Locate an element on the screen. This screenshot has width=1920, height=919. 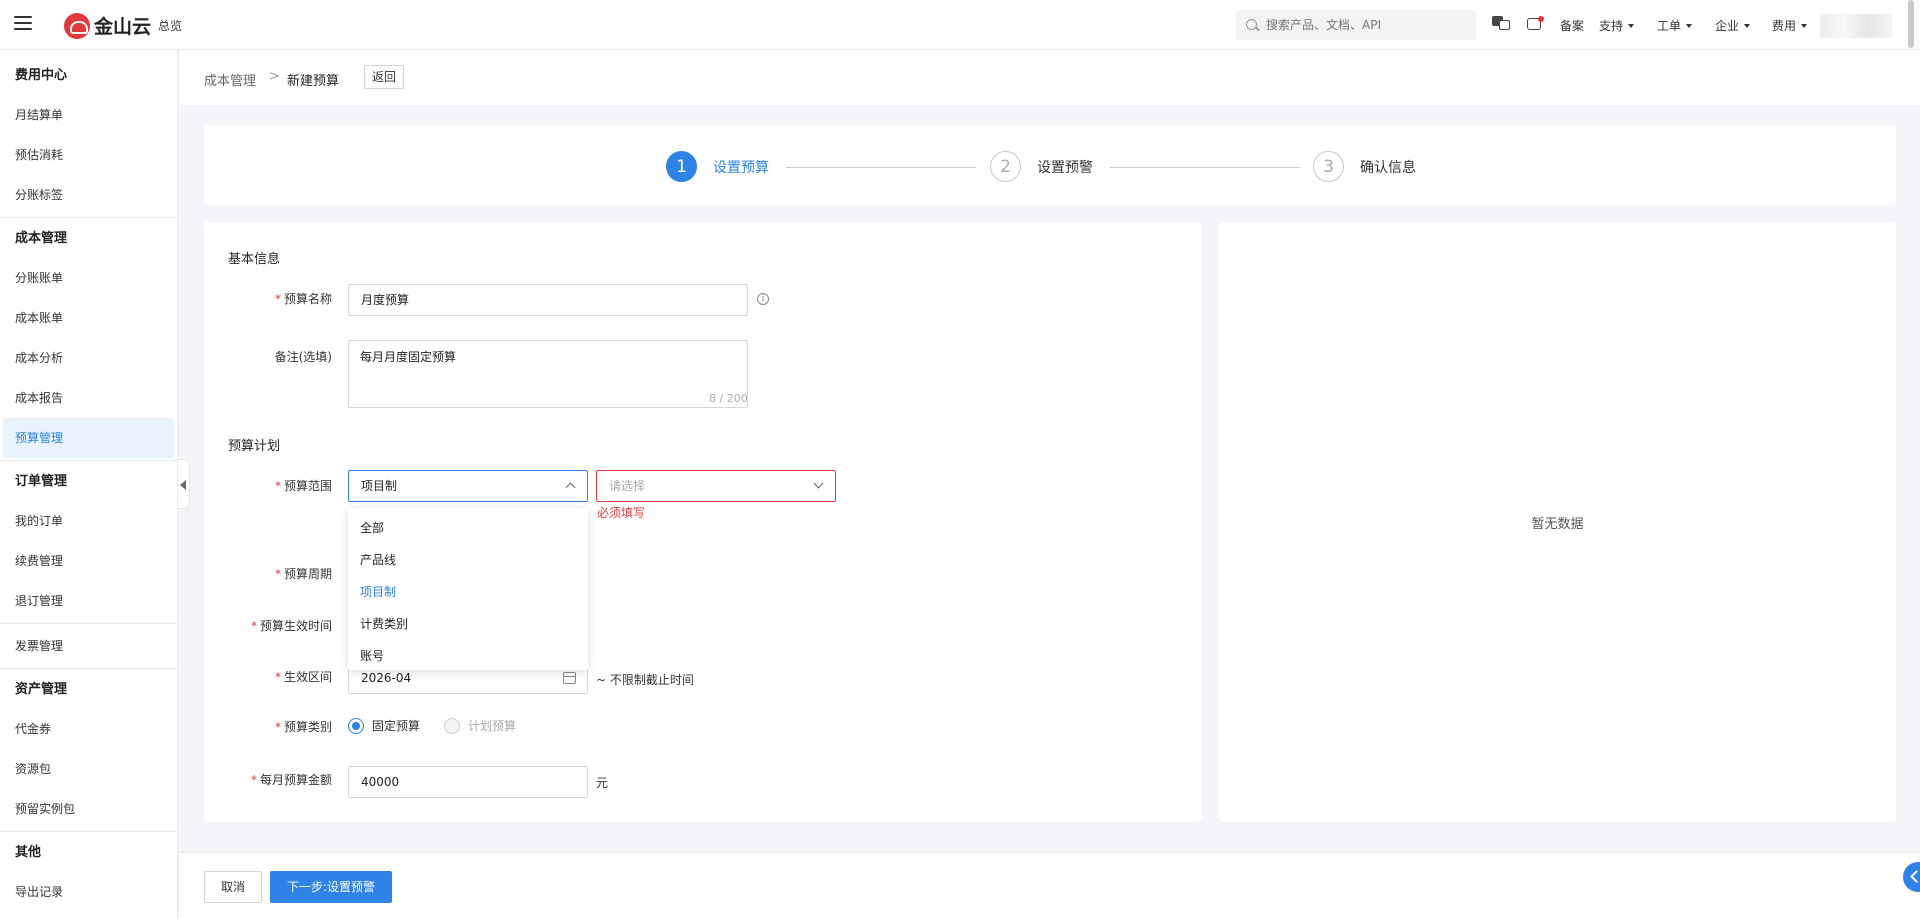
cancel-button: 取消 is located at coordinates (233, 887).